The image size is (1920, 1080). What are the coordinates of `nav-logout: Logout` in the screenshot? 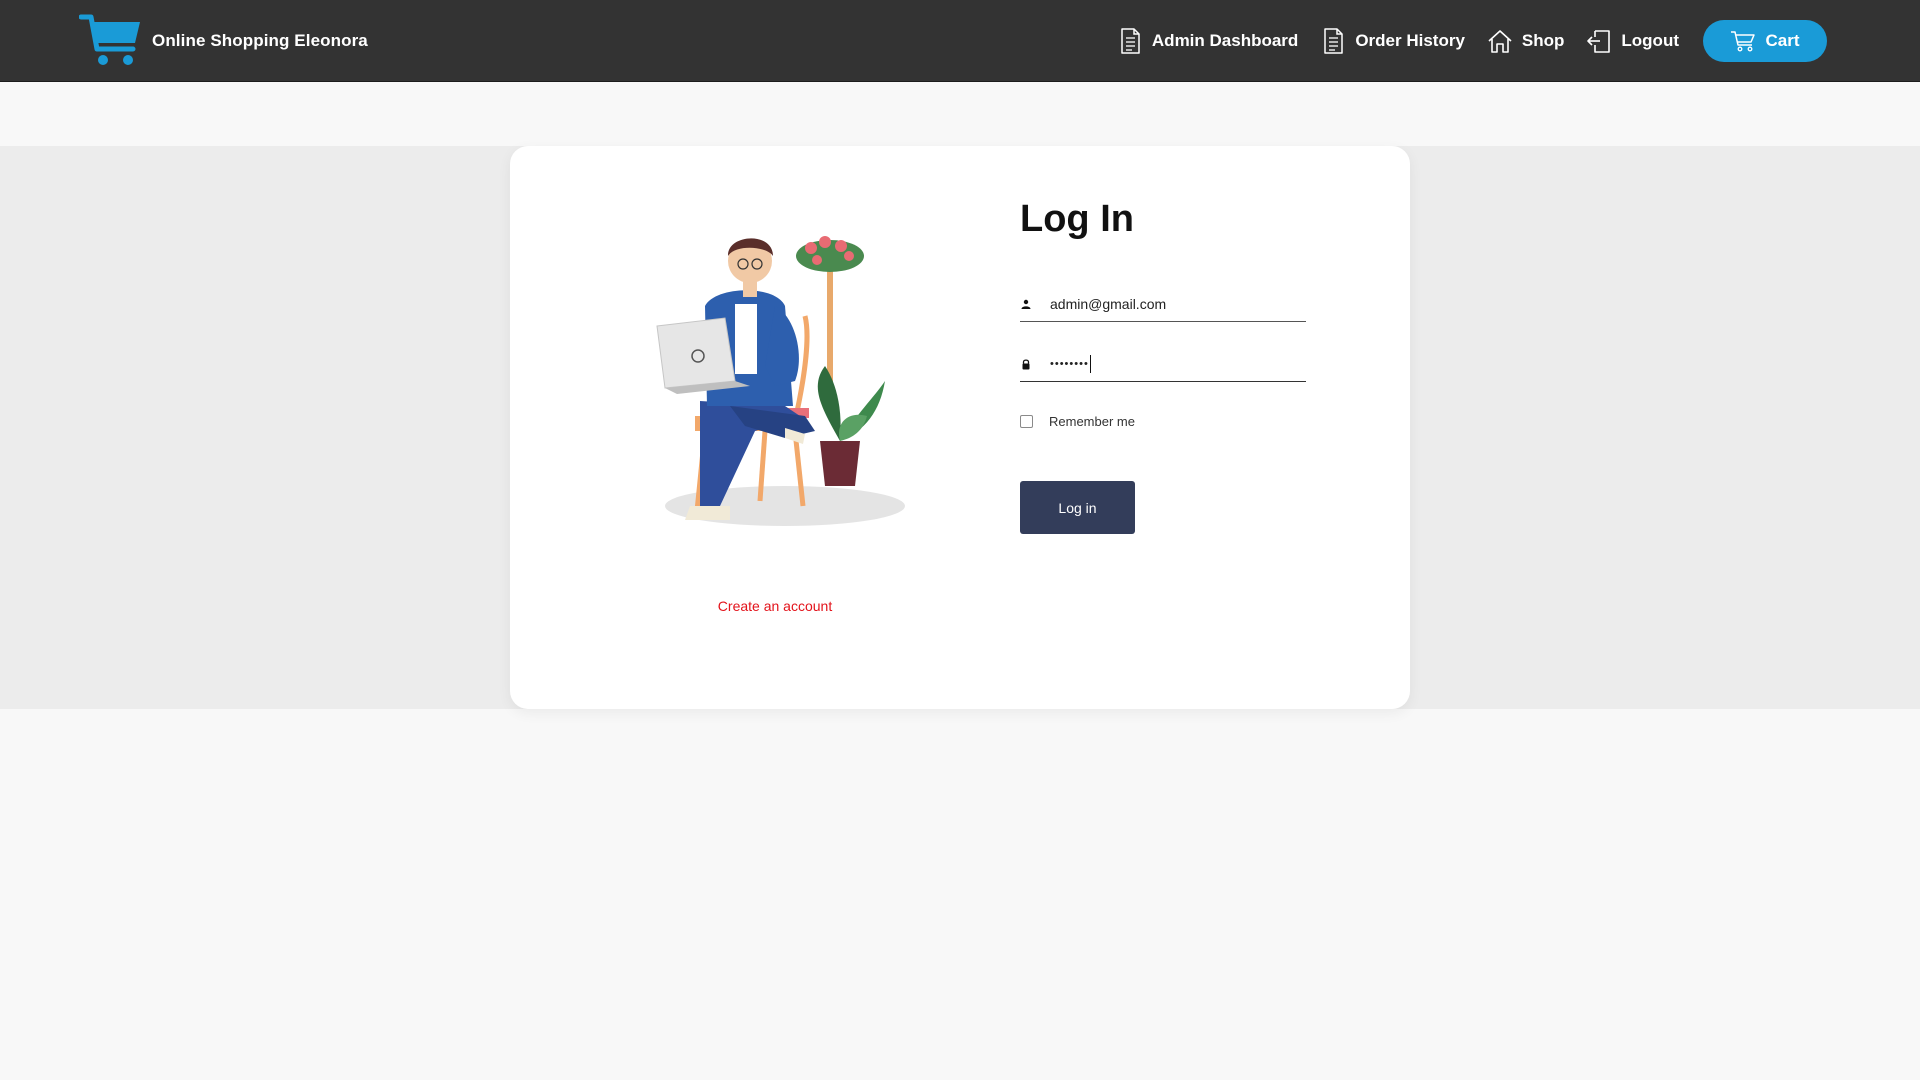 It's located at (1632, 41).